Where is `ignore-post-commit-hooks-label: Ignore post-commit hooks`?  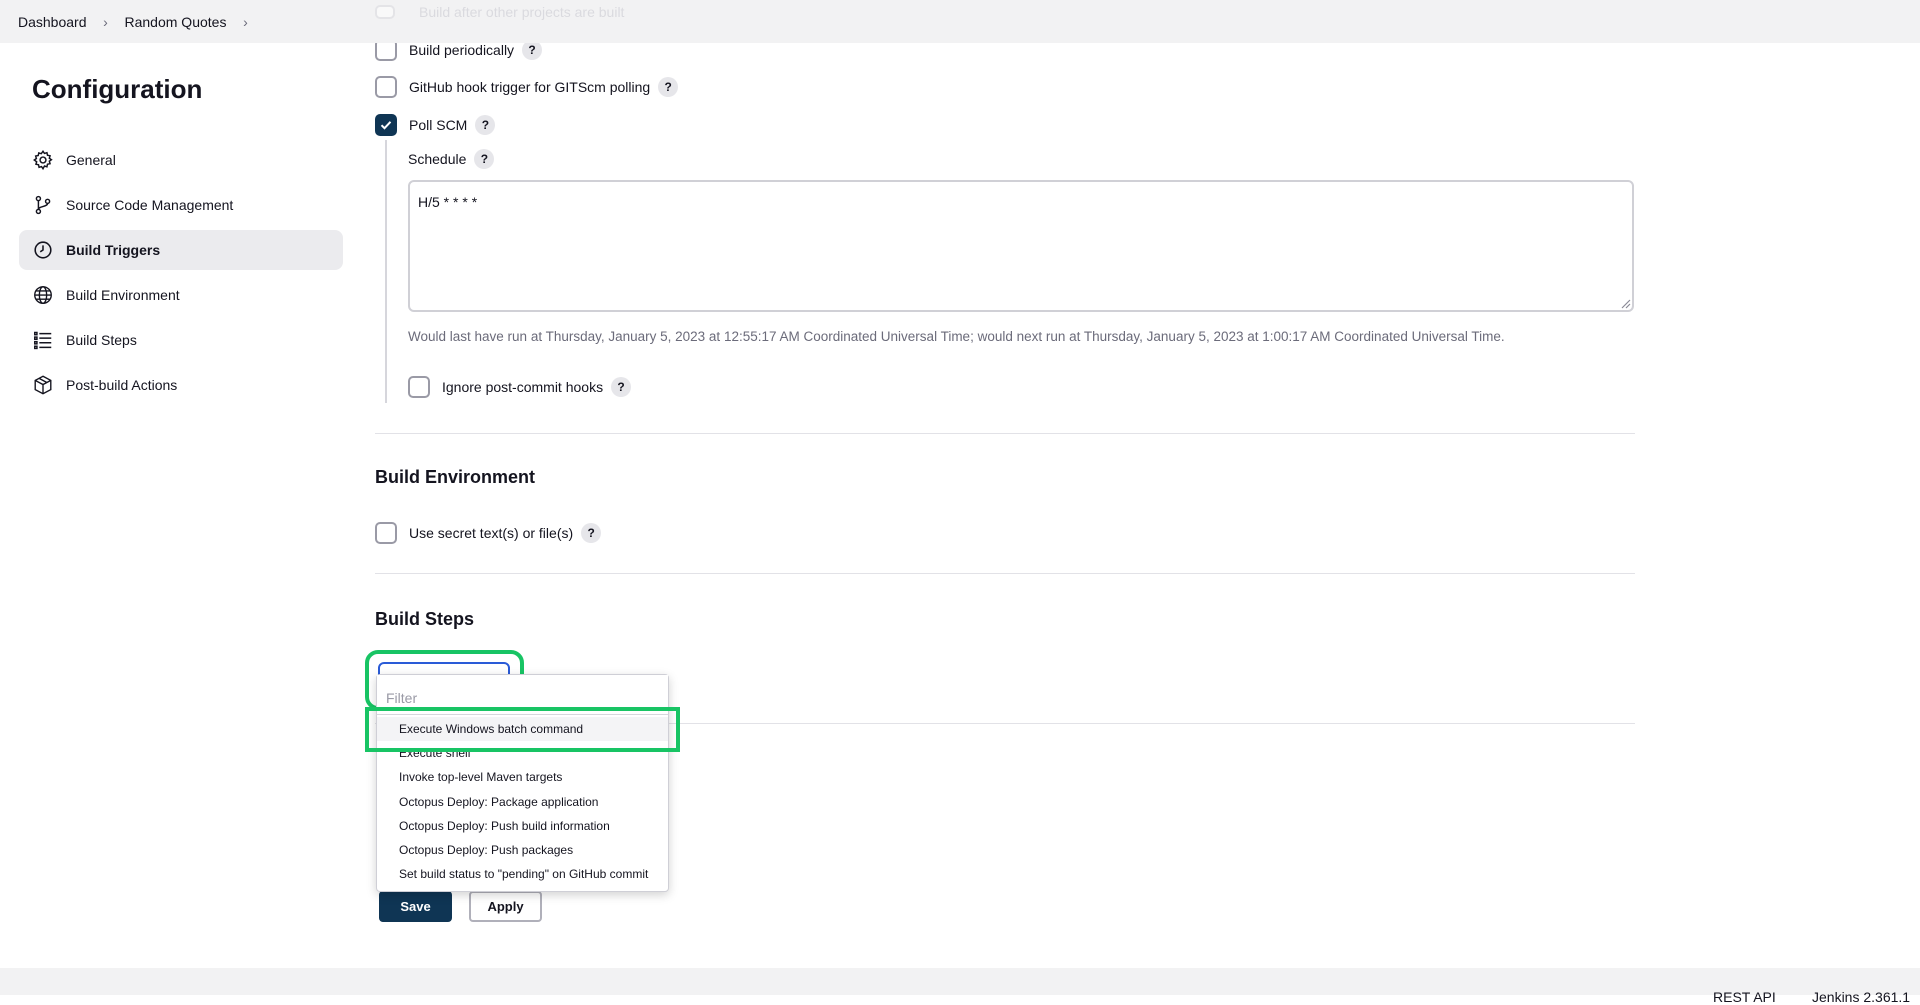
ignore-post-commit-hooks-label: Ignore post-commit hooks is located at coordinates (523, 387).